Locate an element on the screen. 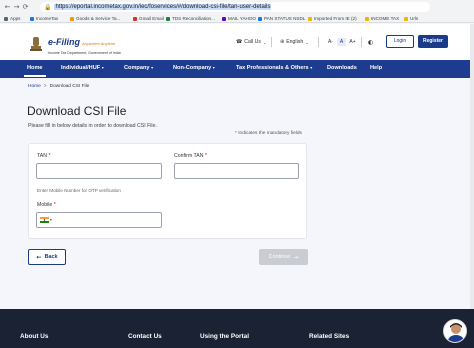 The height and width of the screenshot is (348, 474). mandatory-note: * Indicates the mandatory fields is located at coordinates (268, 133).